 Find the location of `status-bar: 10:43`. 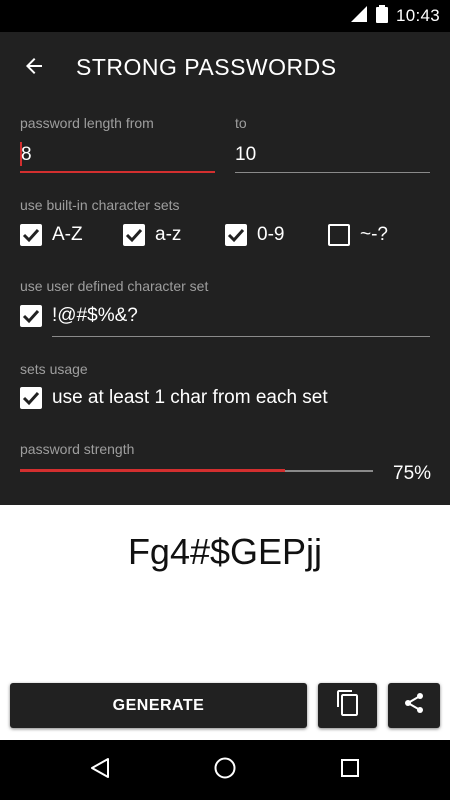

status-bar: 10:43 is located at coordinates (225, 16).